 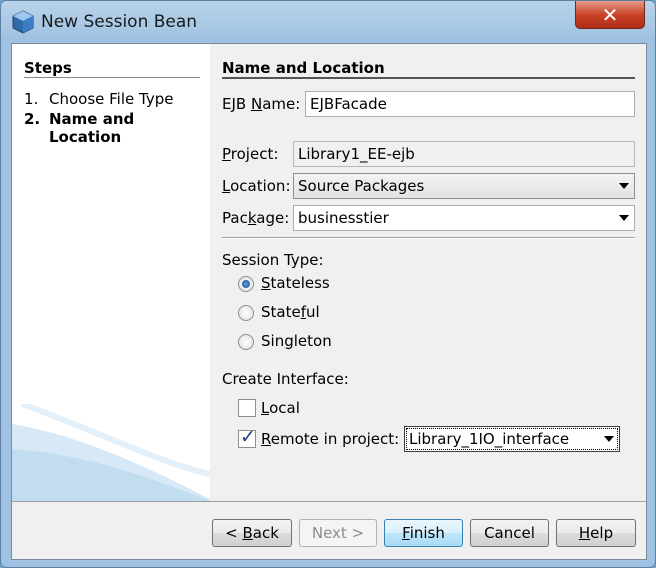 I want to click on stateful-radio, so click(x=246, y=313).